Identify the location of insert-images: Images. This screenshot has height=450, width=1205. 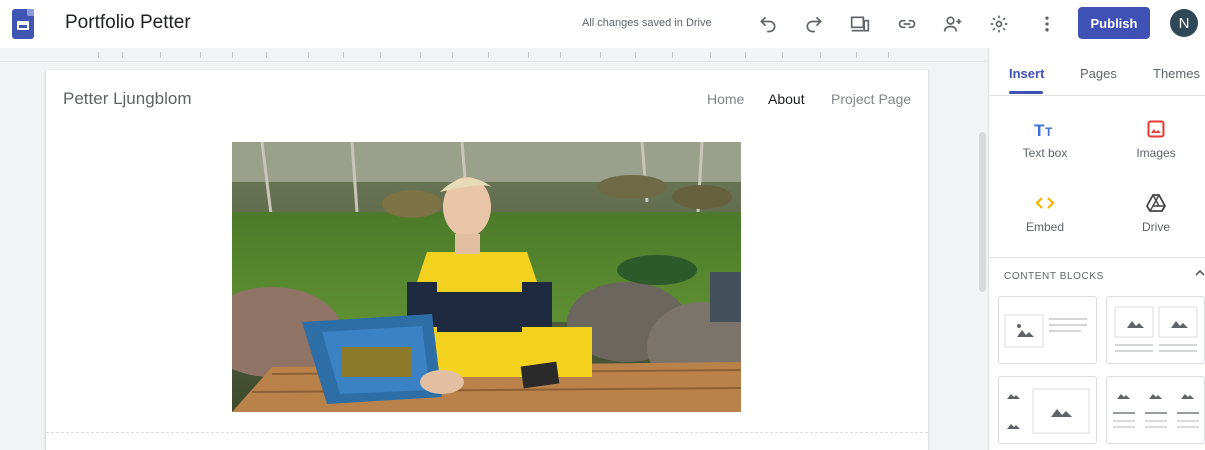
(1155, 144).